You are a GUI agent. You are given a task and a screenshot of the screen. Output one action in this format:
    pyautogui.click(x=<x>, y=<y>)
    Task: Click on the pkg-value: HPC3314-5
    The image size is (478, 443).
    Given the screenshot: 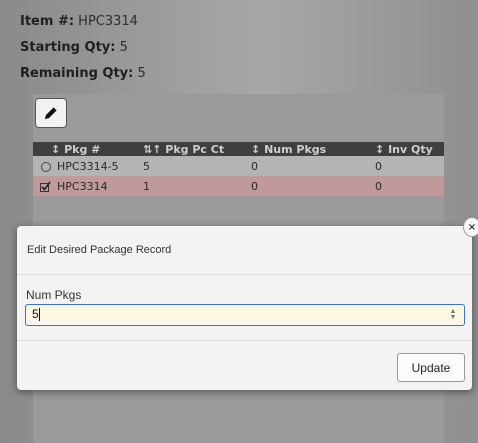 What is the action you would take?
    pyautogui.click(x=88, y=166)
    